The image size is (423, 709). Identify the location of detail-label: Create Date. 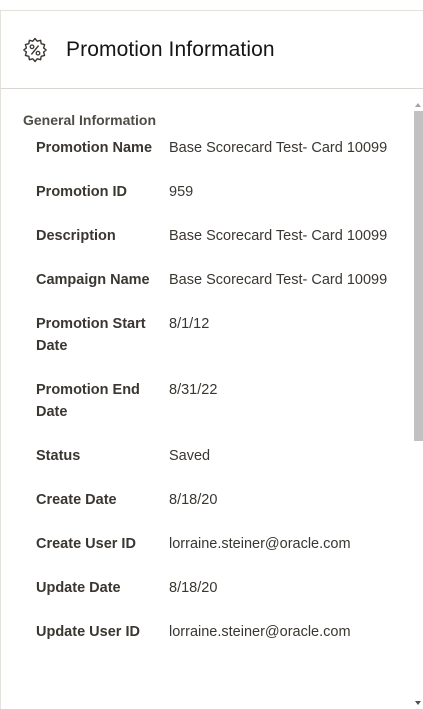
(76, 500).